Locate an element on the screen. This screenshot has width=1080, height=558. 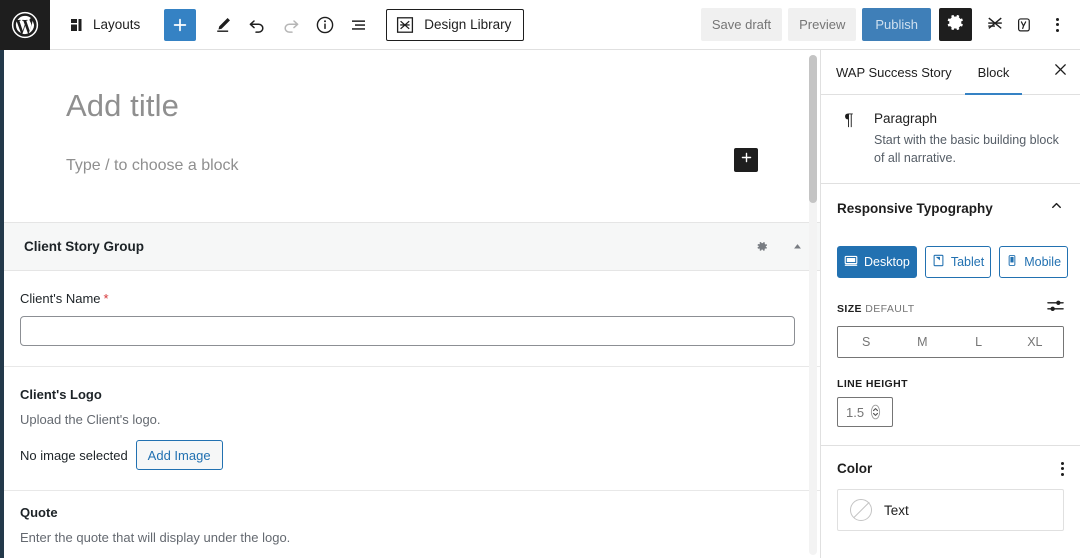
size-label-text: SIZE is located at coordinates (849, 308).